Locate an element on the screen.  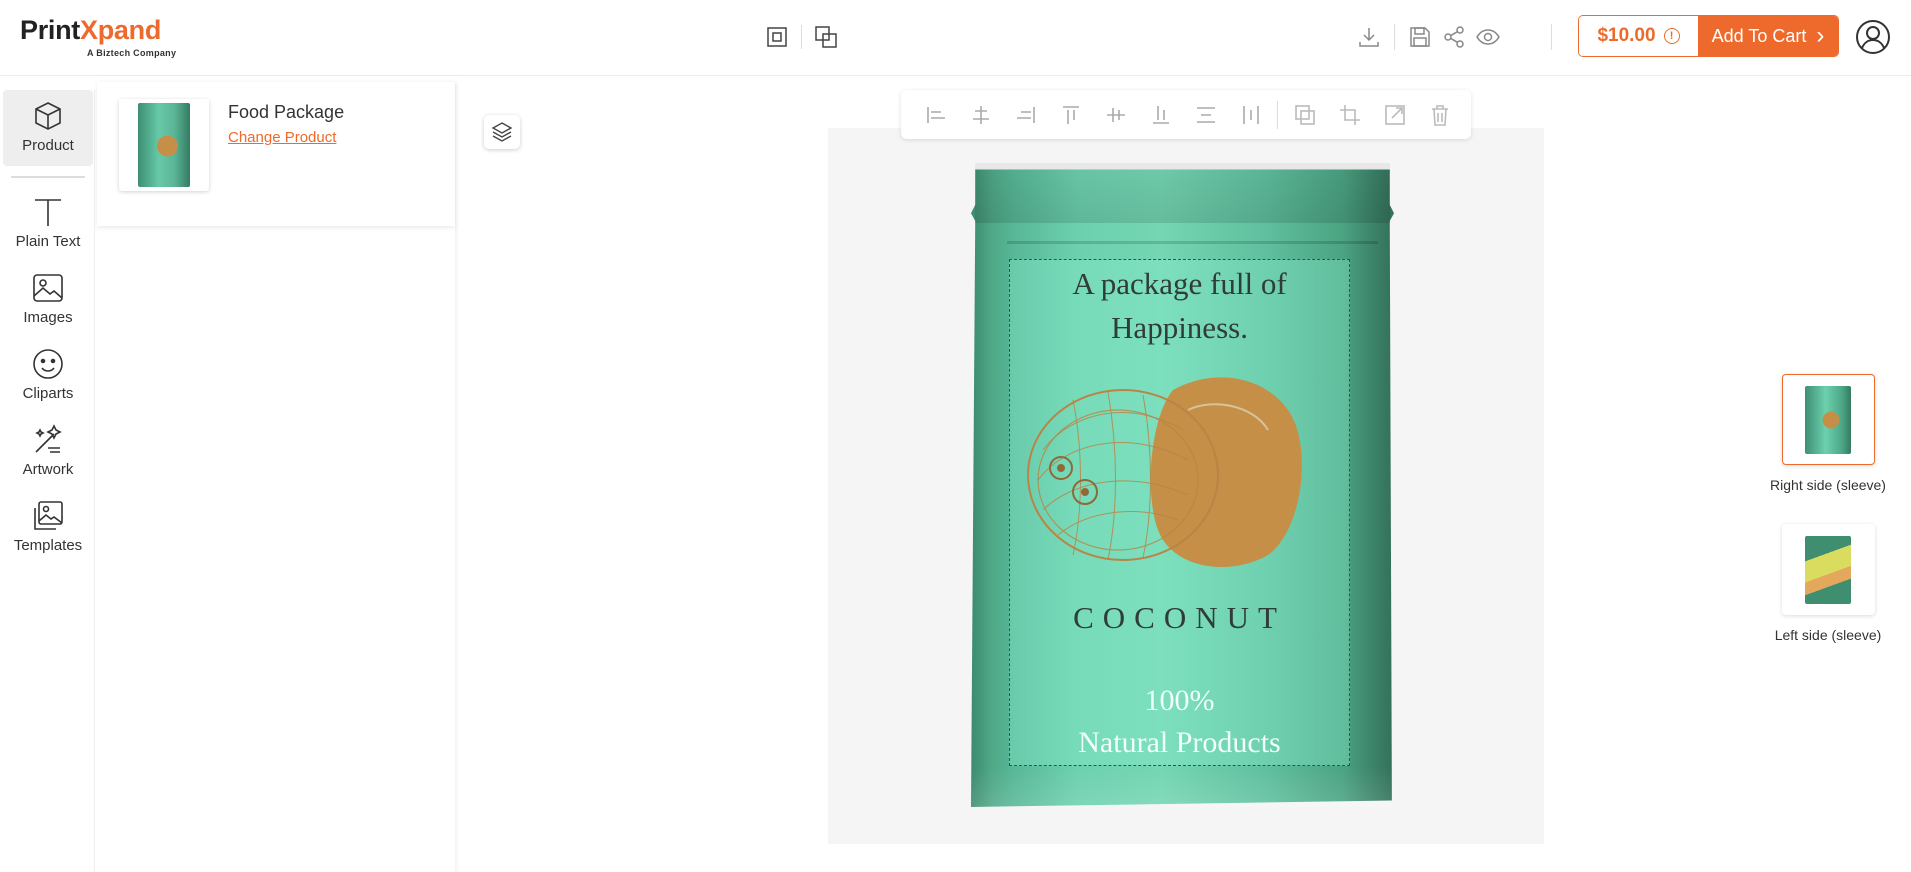
single-view-button is located at coordinates (777, 37).